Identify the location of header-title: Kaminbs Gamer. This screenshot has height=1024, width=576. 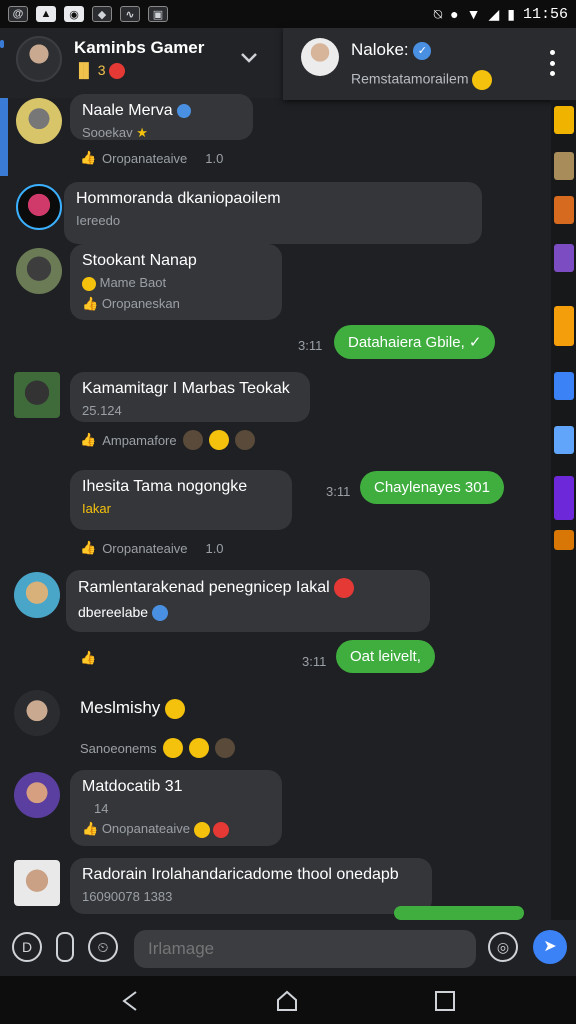
(139, 48).